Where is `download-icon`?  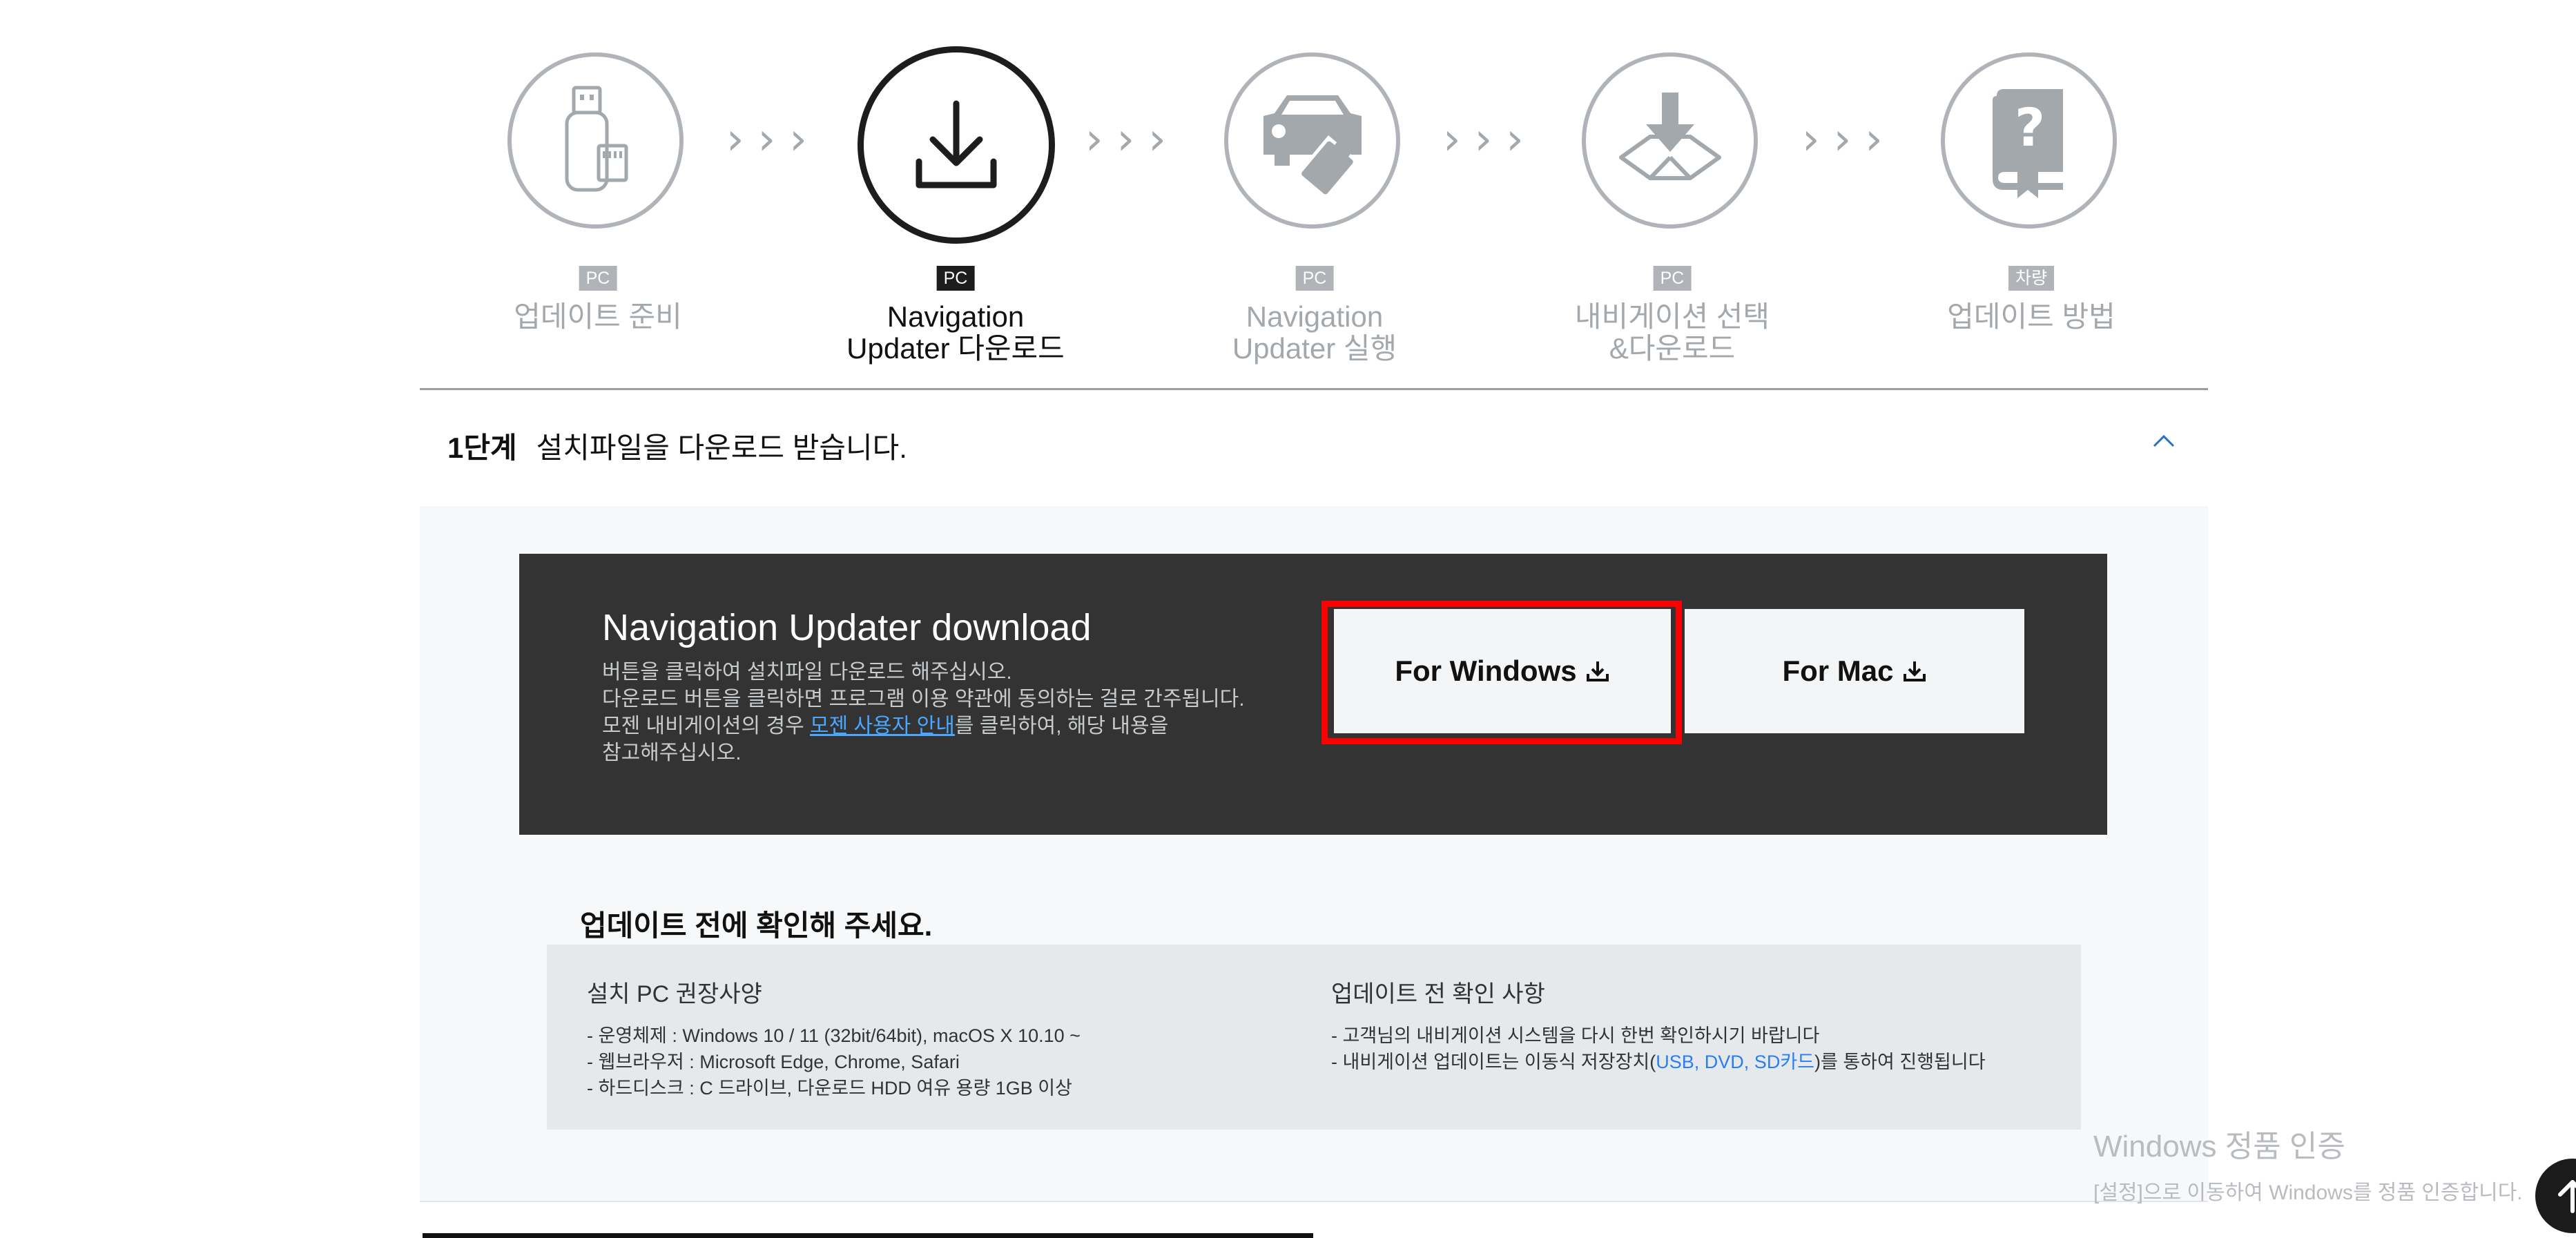 download-icon is located at coordinates (956, 144).